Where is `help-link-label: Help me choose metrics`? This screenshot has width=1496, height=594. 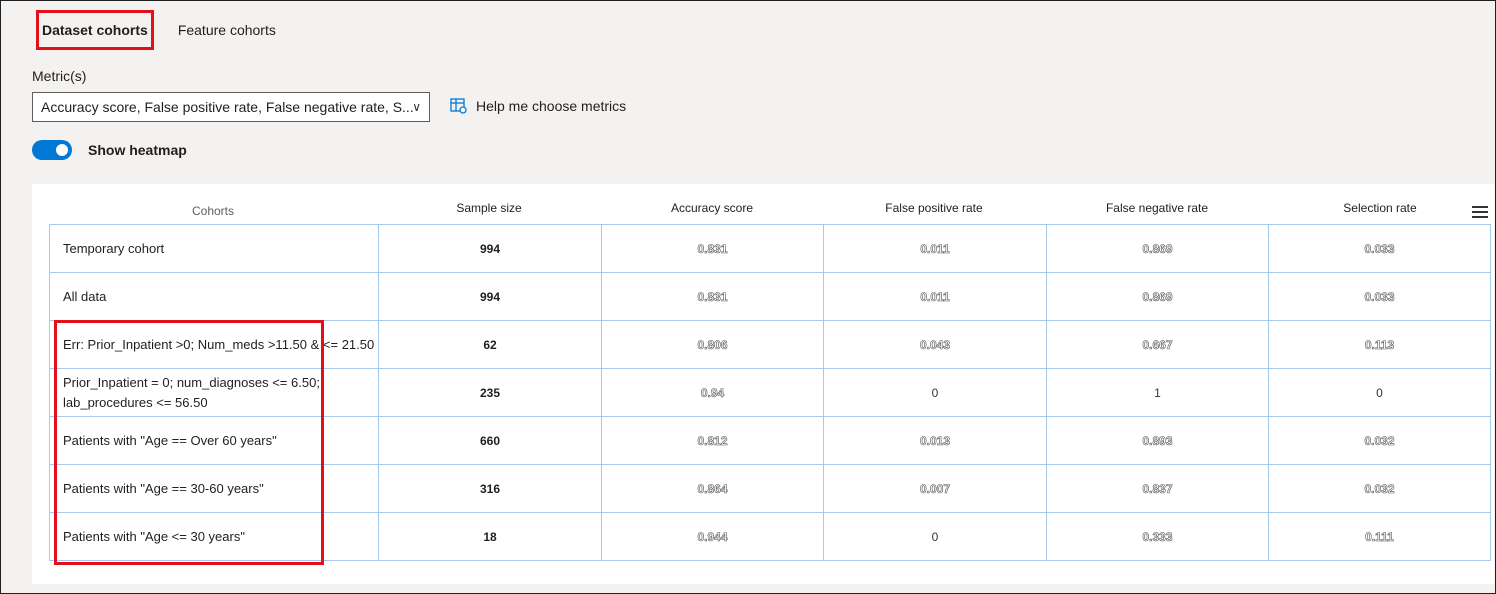 help-link-label: Help me choose metrics is located at coordinates (551, 106).